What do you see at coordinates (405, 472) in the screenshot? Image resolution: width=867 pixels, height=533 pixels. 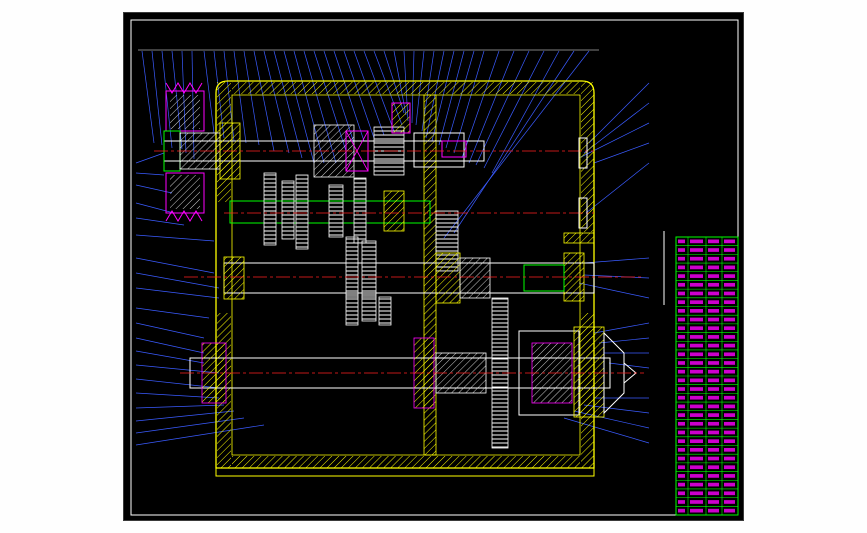 I see `housing-base` at bounding box center [405, 472].